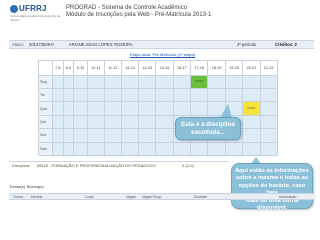  What do you see at coordinates (199, 82) in the screenshot?
I see `selected-course-slot: IM122` at bounding box center [199, 82].